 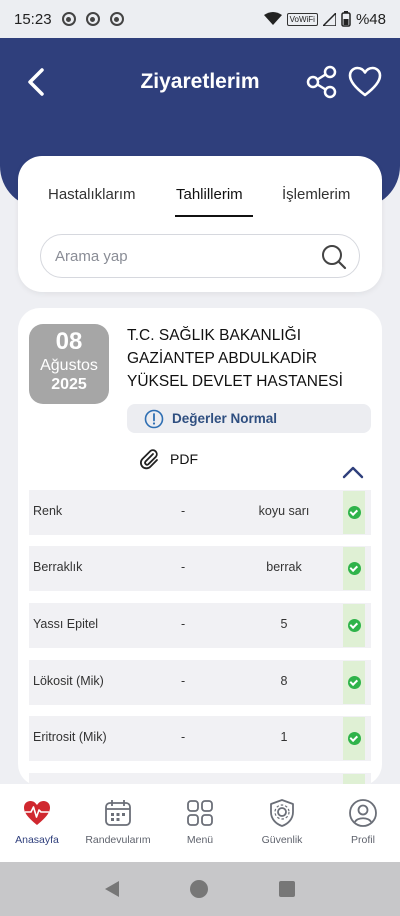 I want to click on pdf-label: PDF, so click(x=184, y=459).